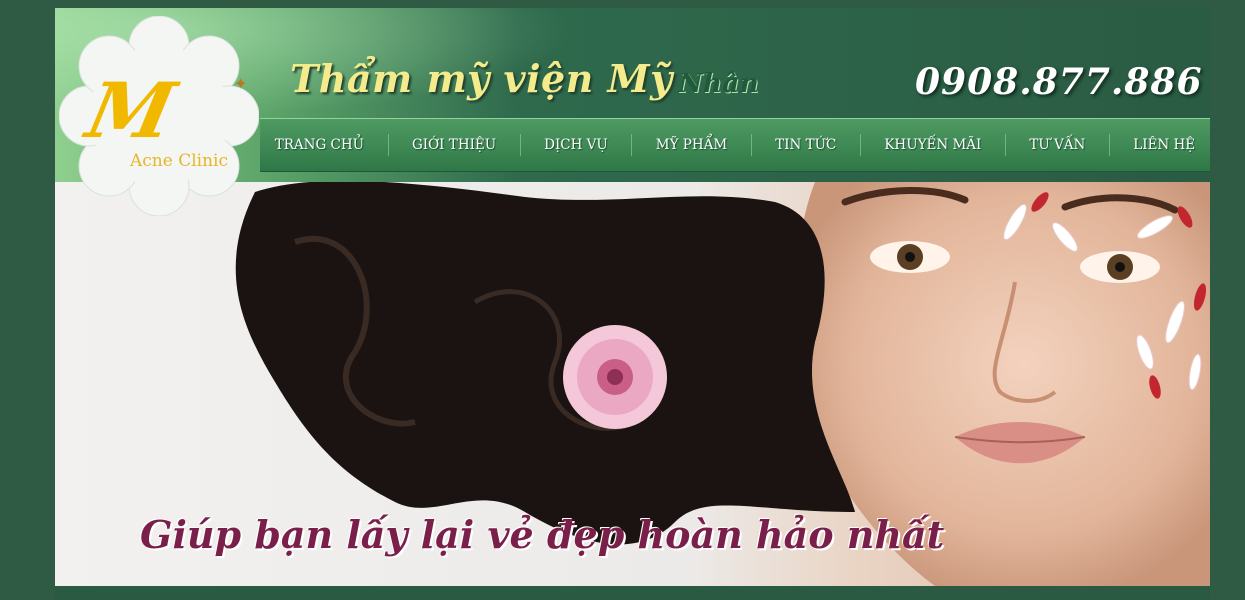 The width and height of the screenshot is (1245, 600). Describe the element at coordinates (319, 145) in the screenshot. I see `nav-item-home: TRANG CHỦ` at that location.